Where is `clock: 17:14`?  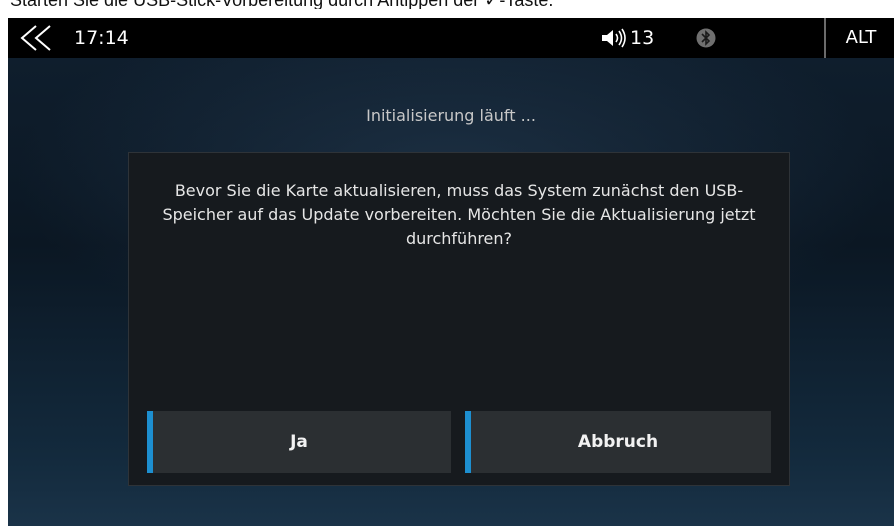 clock: 17:14 is located at coordinates (101, 38).